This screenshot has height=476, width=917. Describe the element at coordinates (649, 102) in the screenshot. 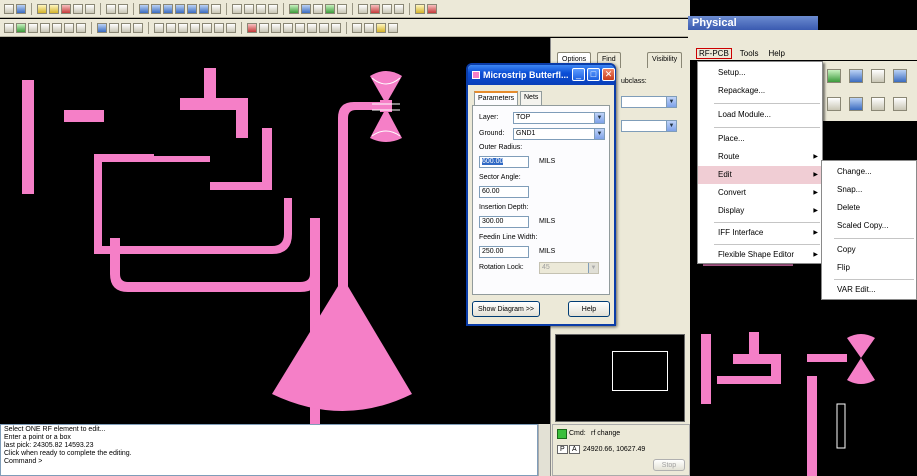

I see `class-dropdown: ▼` at that location.